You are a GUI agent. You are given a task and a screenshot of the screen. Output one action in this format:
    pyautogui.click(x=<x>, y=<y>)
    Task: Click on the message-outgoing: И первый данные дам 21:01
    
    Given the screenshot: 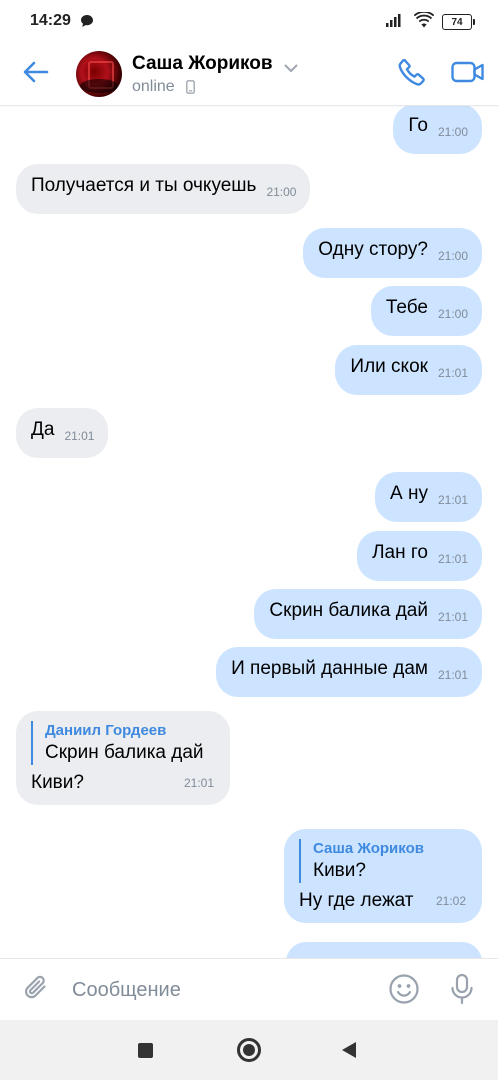 What is the action you would take?
    pyautogui.click(x=349, y=672)
    